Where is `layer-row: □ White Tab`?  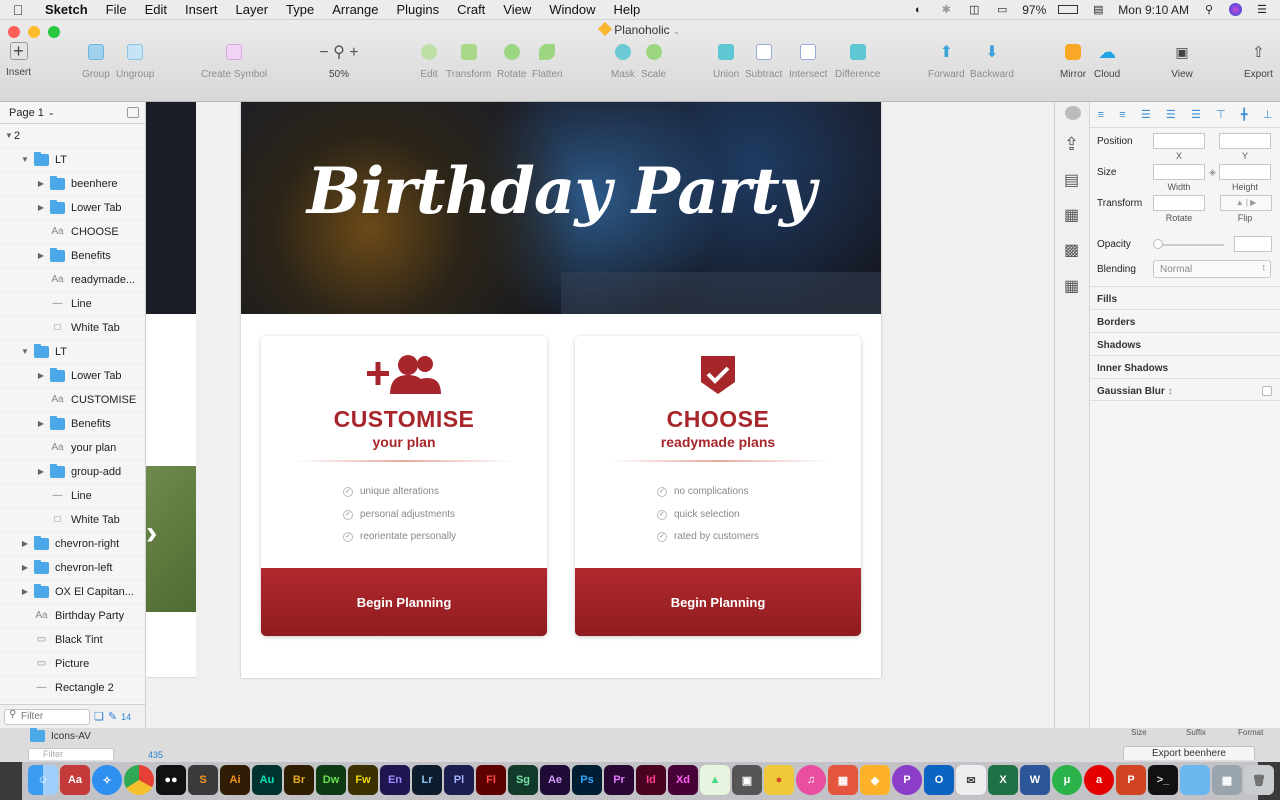 layer-row: □ White Tab is located at coordinates (72, 520).